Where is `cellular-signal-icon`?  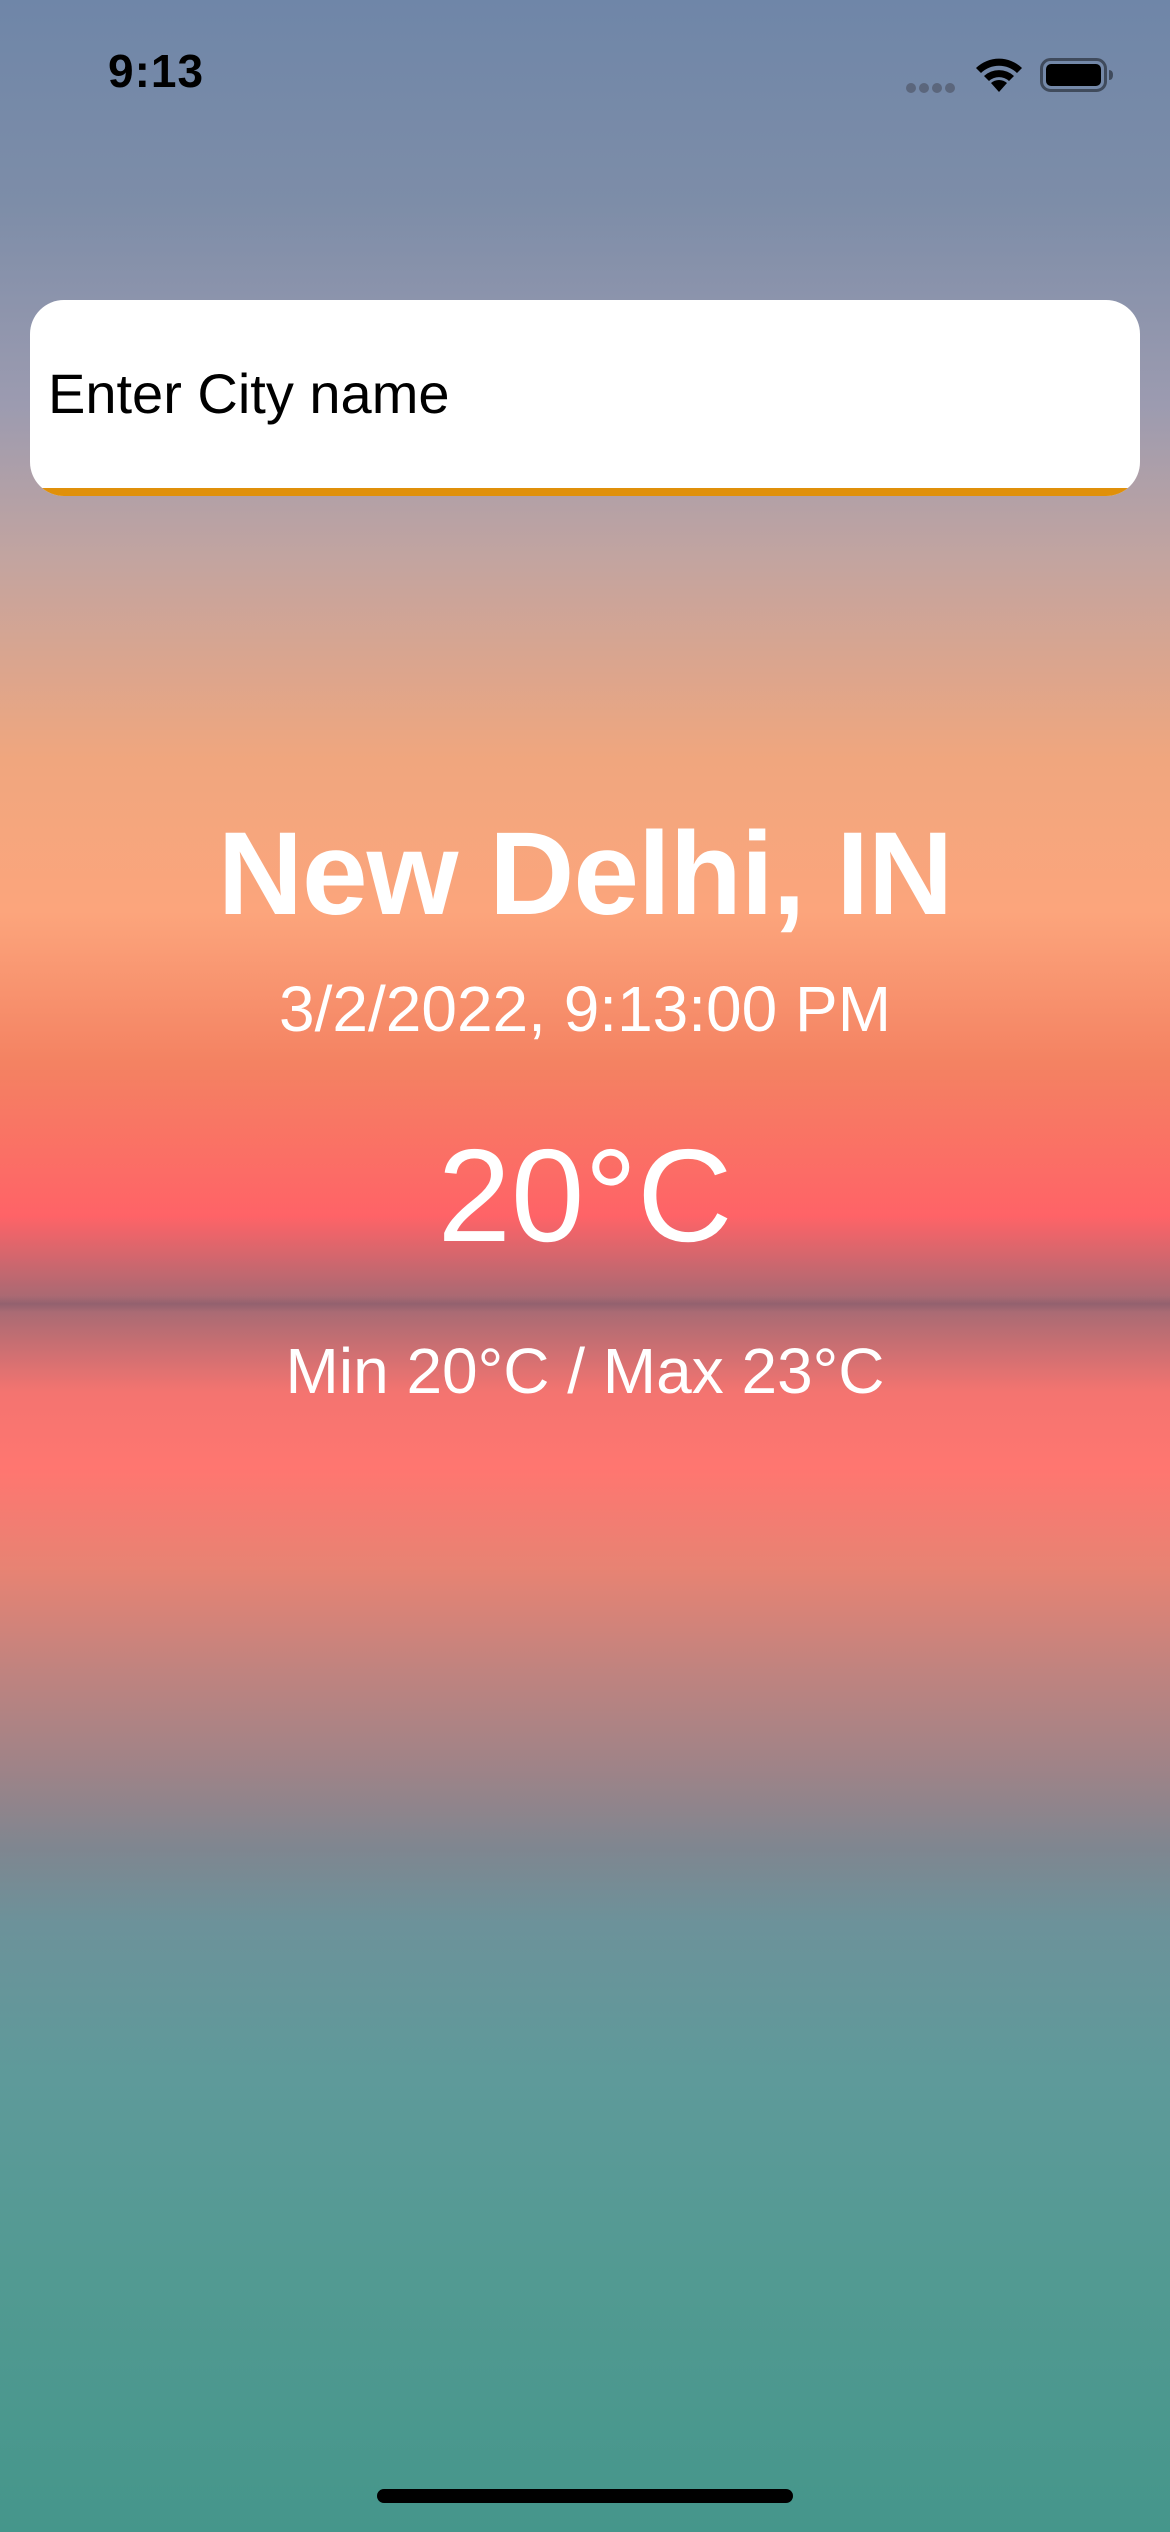 cellular-signal-icon is located at coordinates (932, 86).